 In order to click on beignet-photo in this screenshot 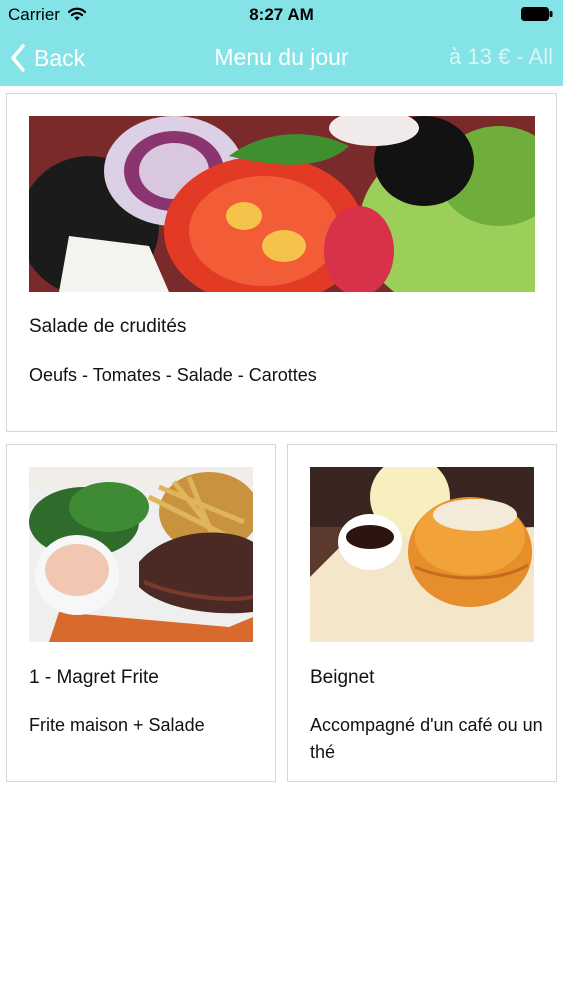, I will do `click(422, 554)`.